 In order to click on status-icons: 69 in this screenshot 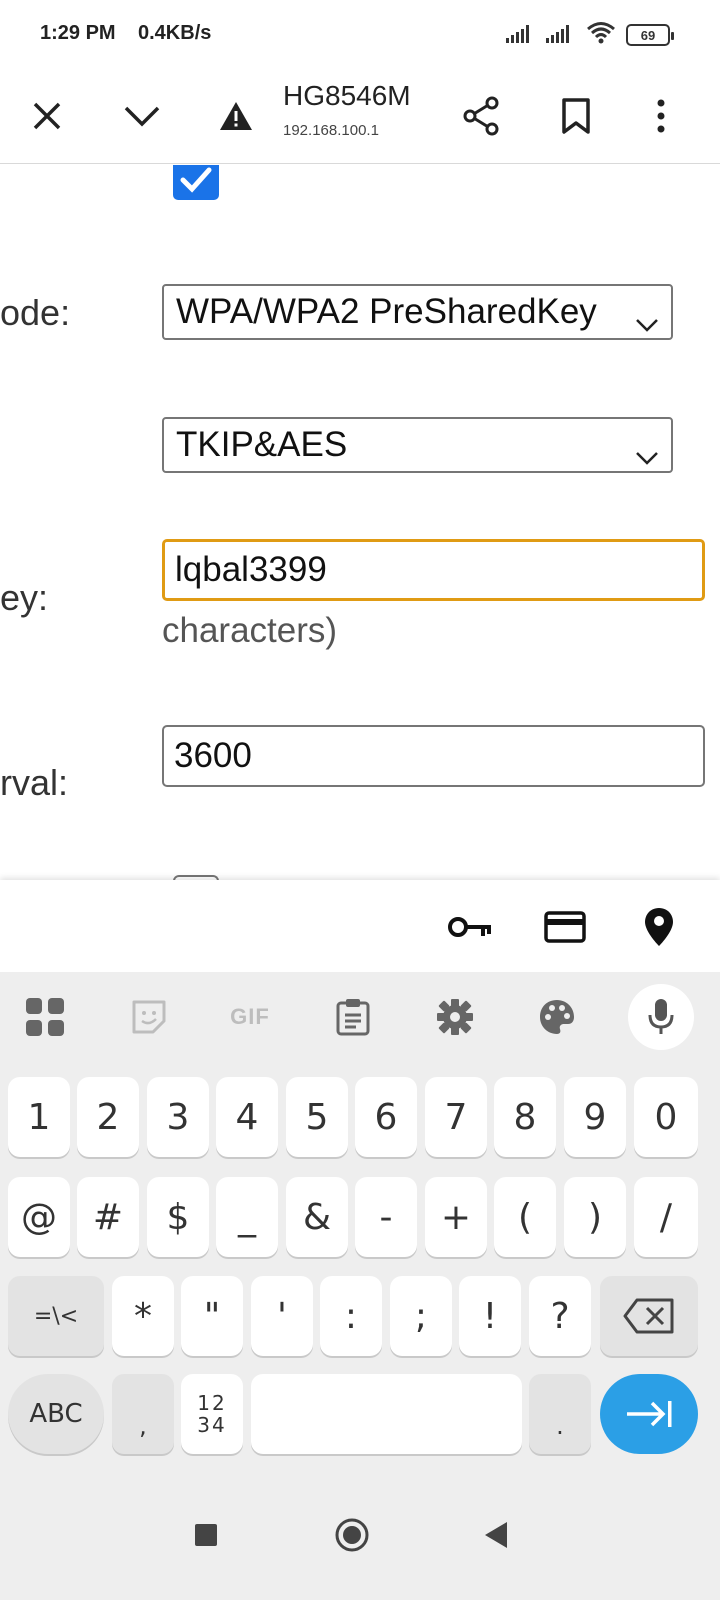, I will do `click(590, 35)`.